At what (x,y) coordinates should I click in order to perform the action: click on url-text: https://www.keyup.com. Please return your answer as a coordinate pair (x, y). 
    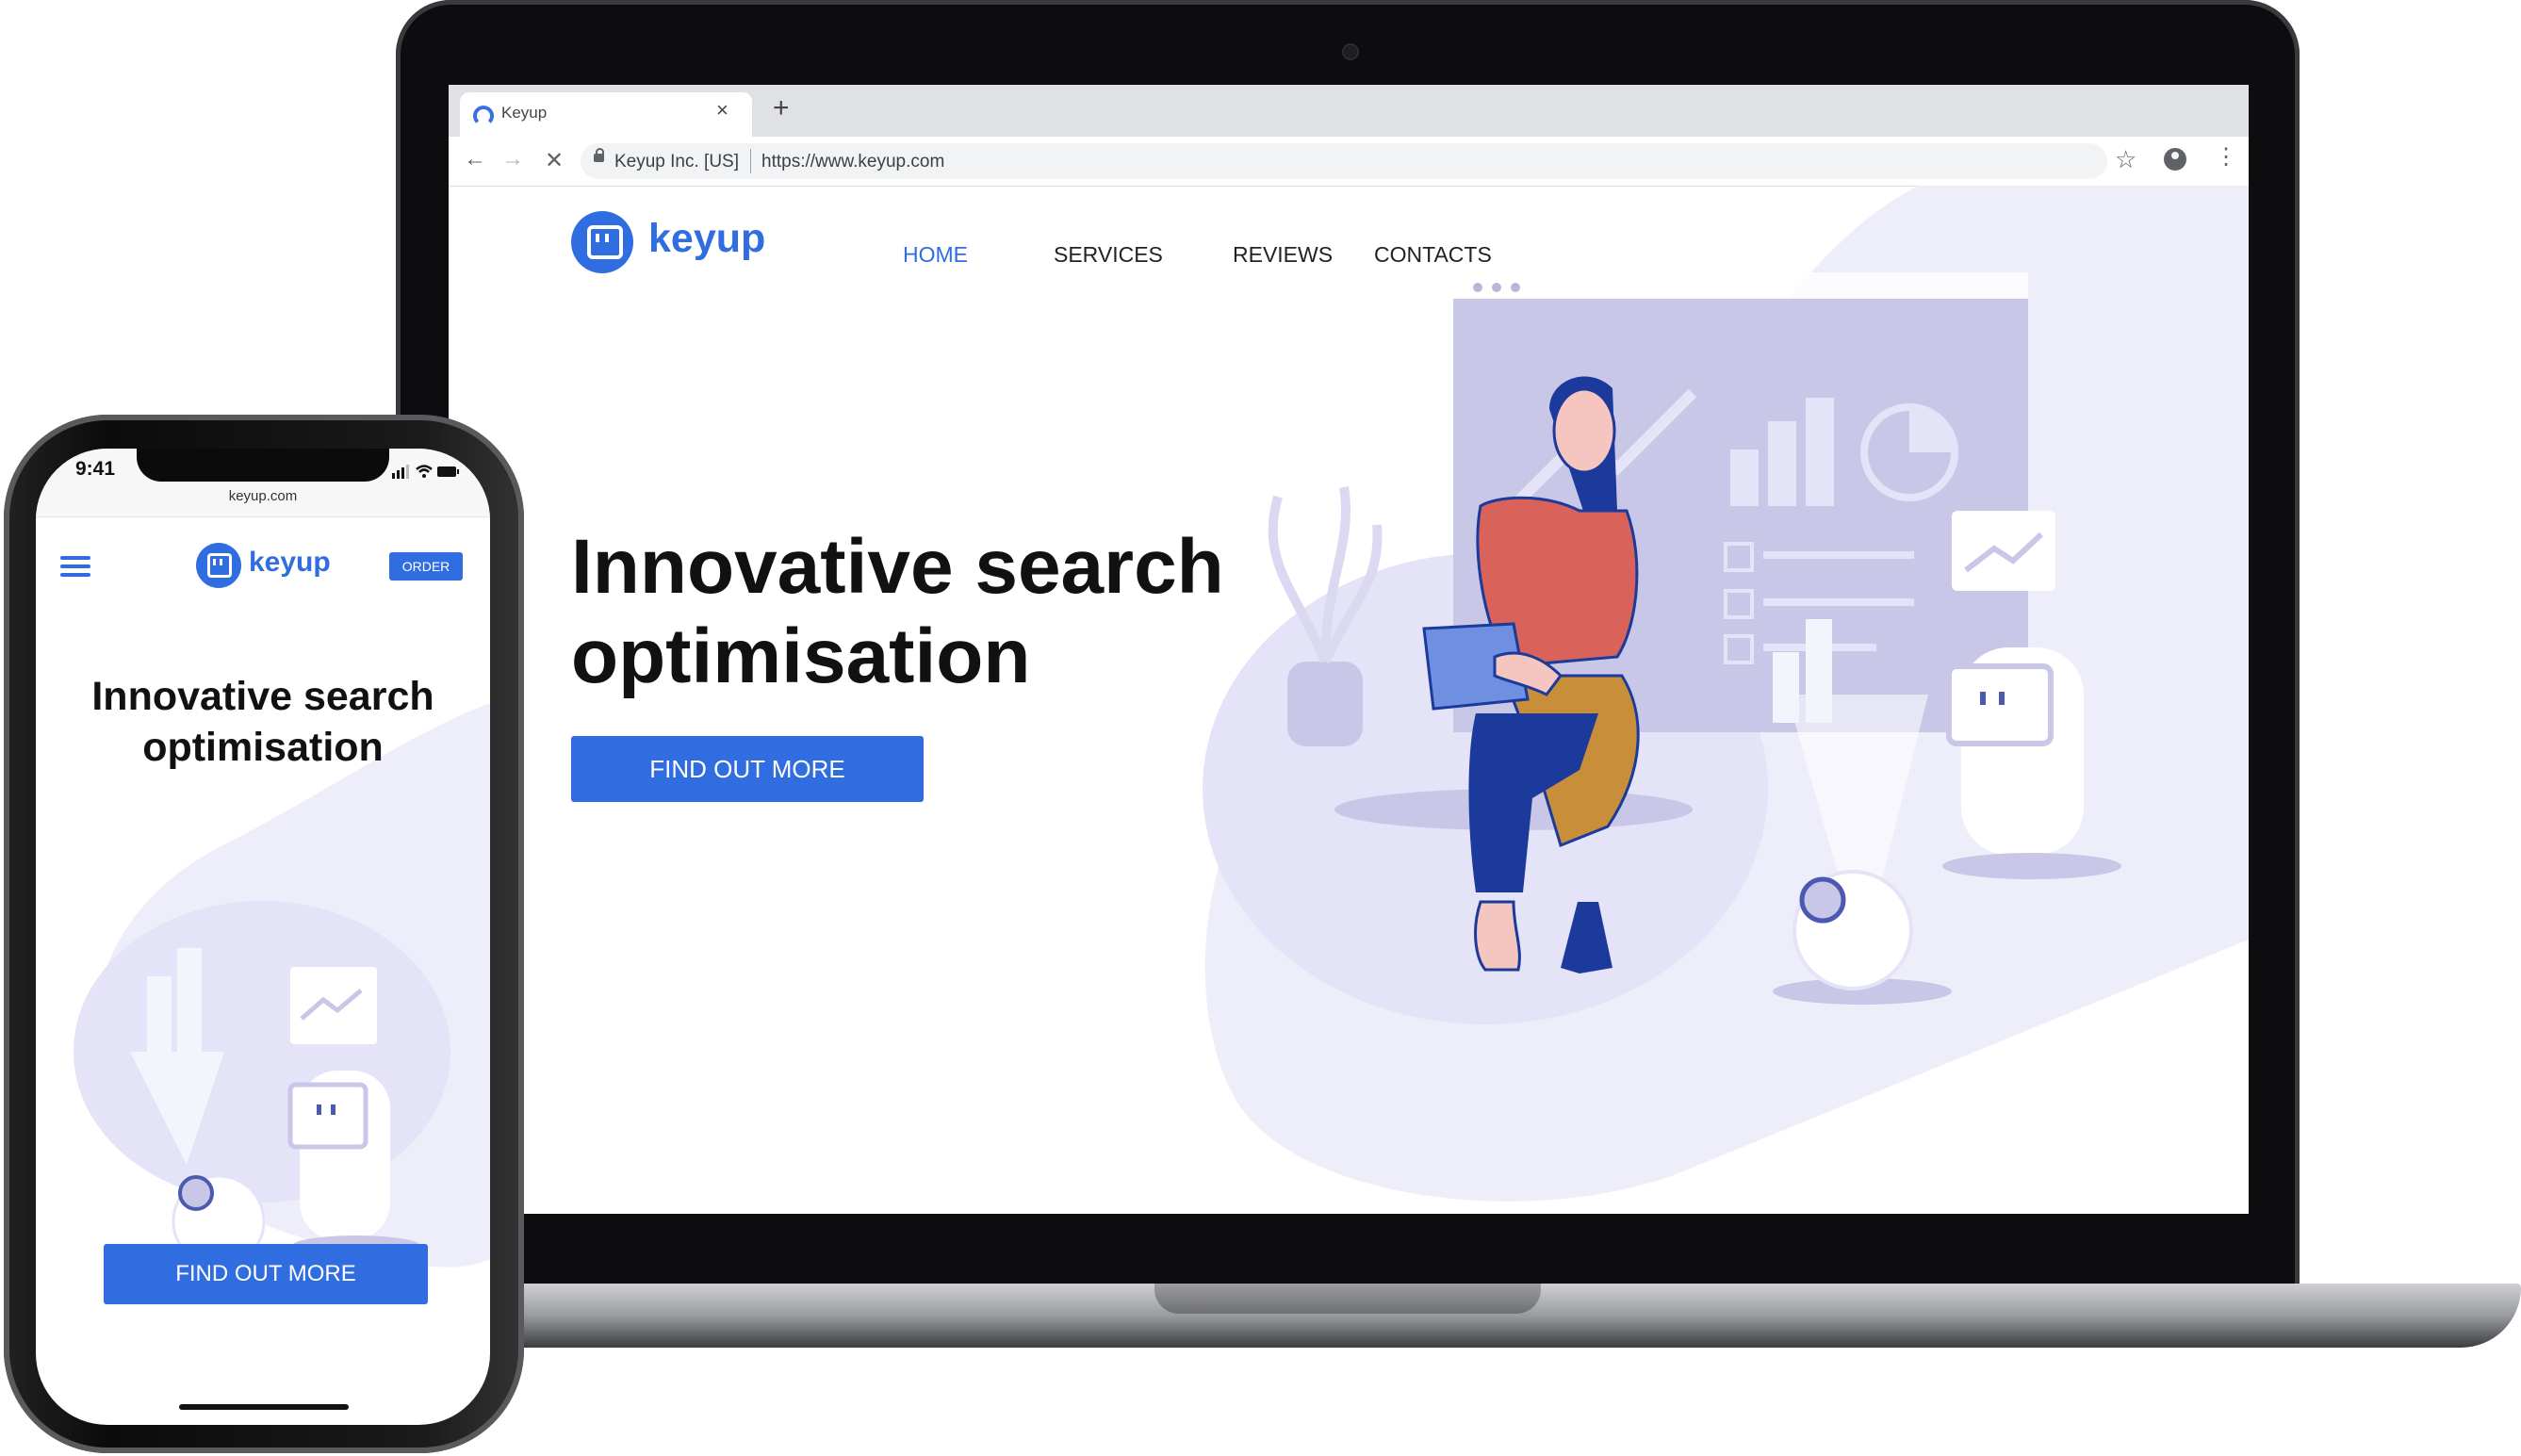
    Looking at the image, I should click on (853, 162).